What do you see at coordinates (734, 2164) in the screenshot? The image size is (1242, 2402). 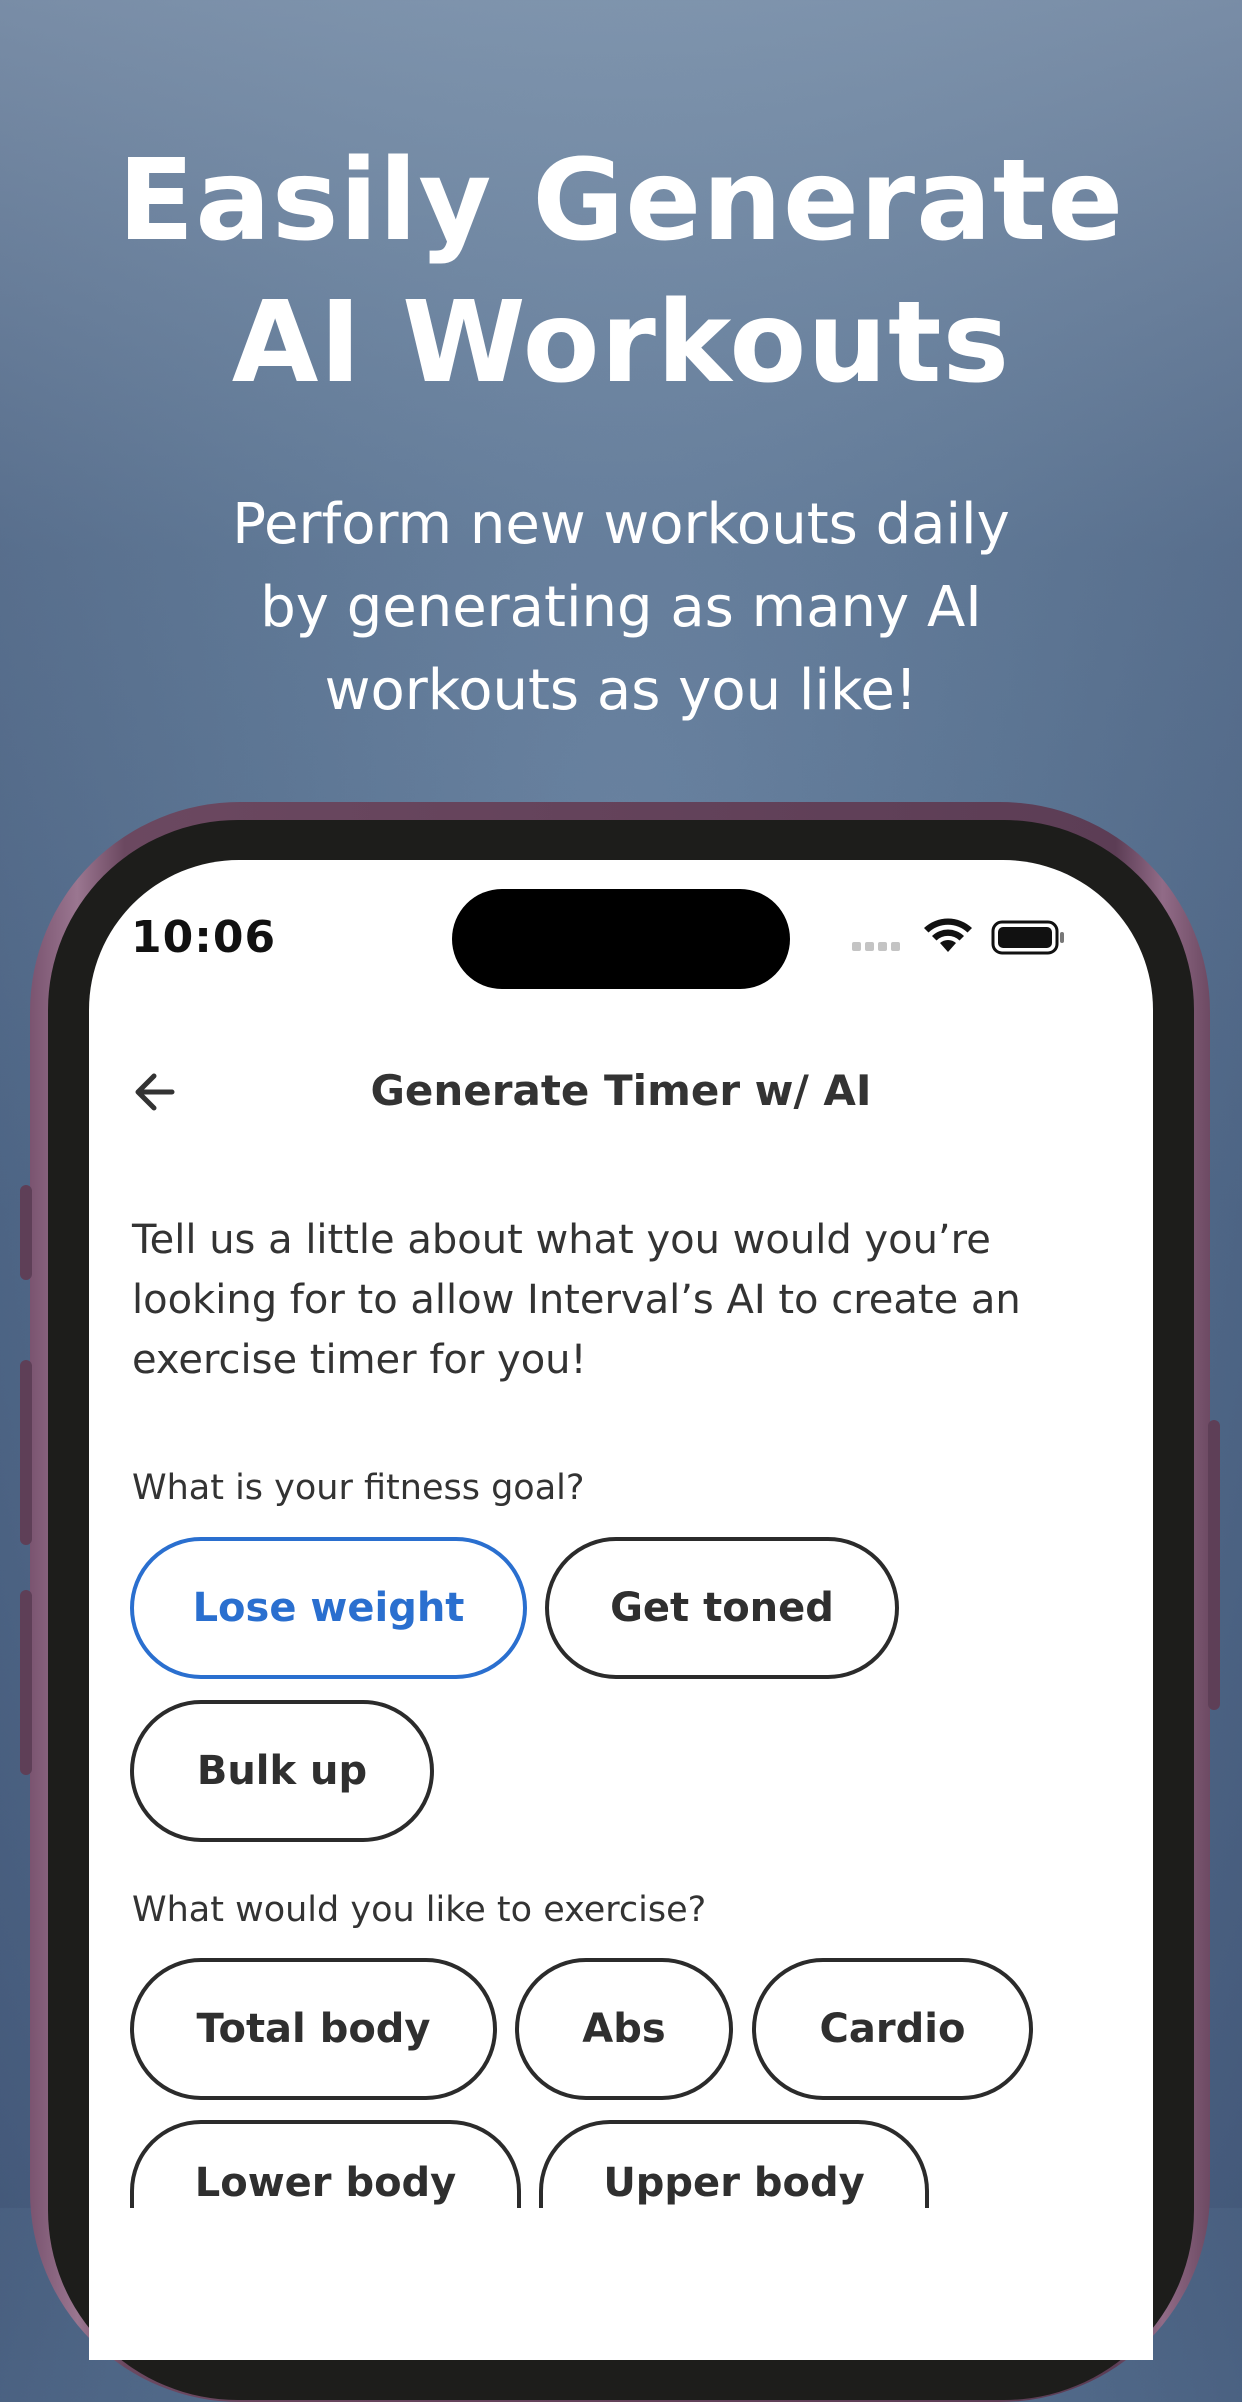 I see `exercise-option-upper-body: Upper body` at bounding box center [734, 2164].